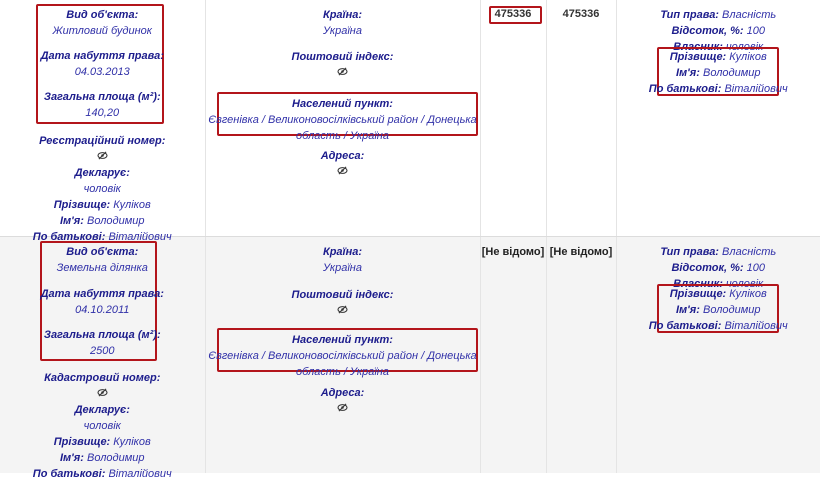 Image resolution: width=820 pixels, height=482 pixels. What do you see at coordinates (102, 378) in the screenshot?
I see `cadastral-number-label: Кадастровий номер:` at bounding box center [102, 378].